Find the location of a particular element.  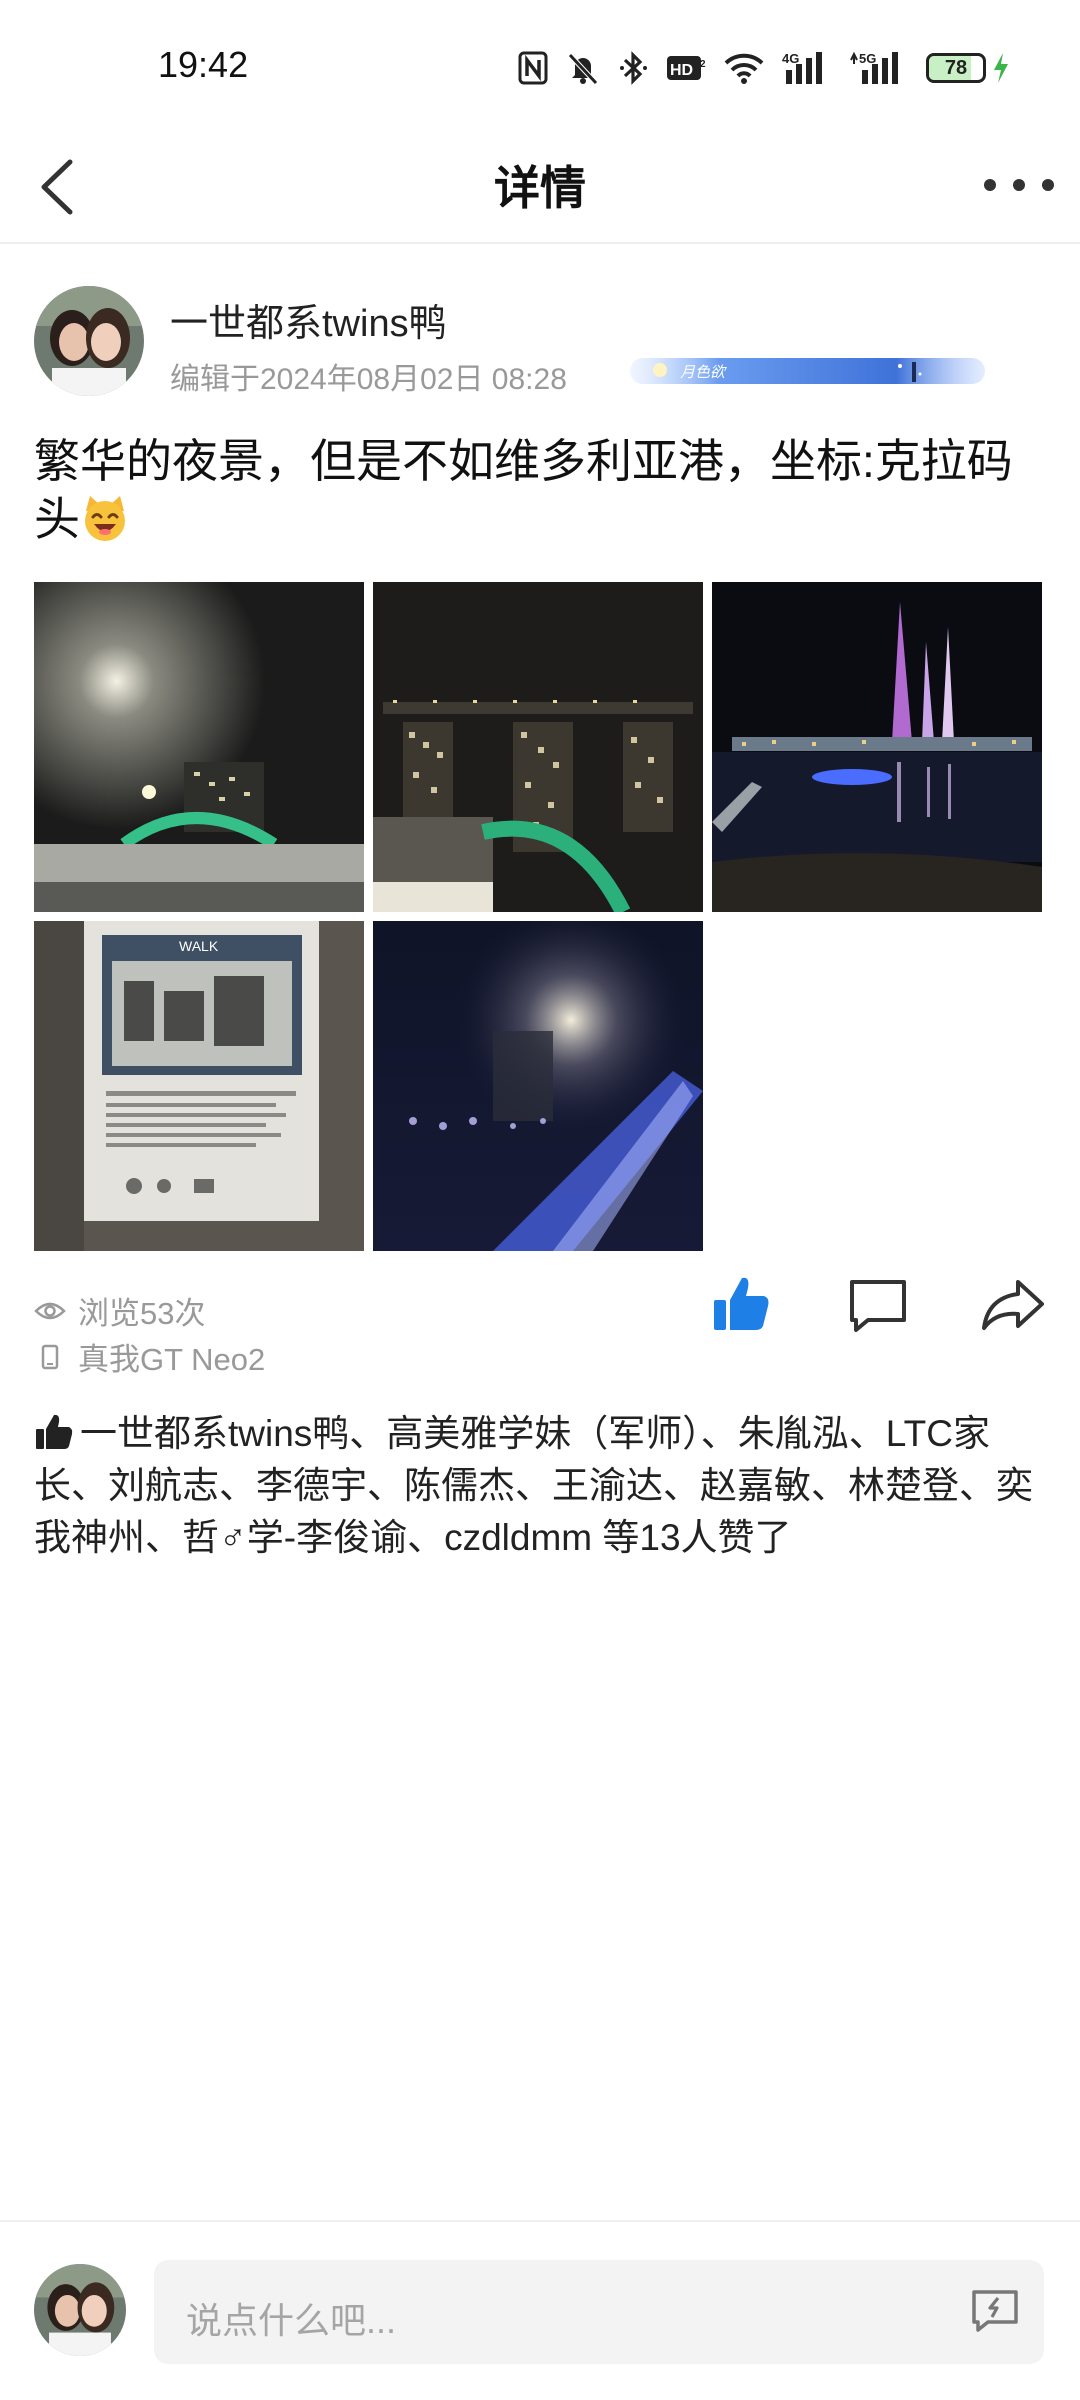

view-count-text: 浏览53次 is located at coordinates (142, 1313).